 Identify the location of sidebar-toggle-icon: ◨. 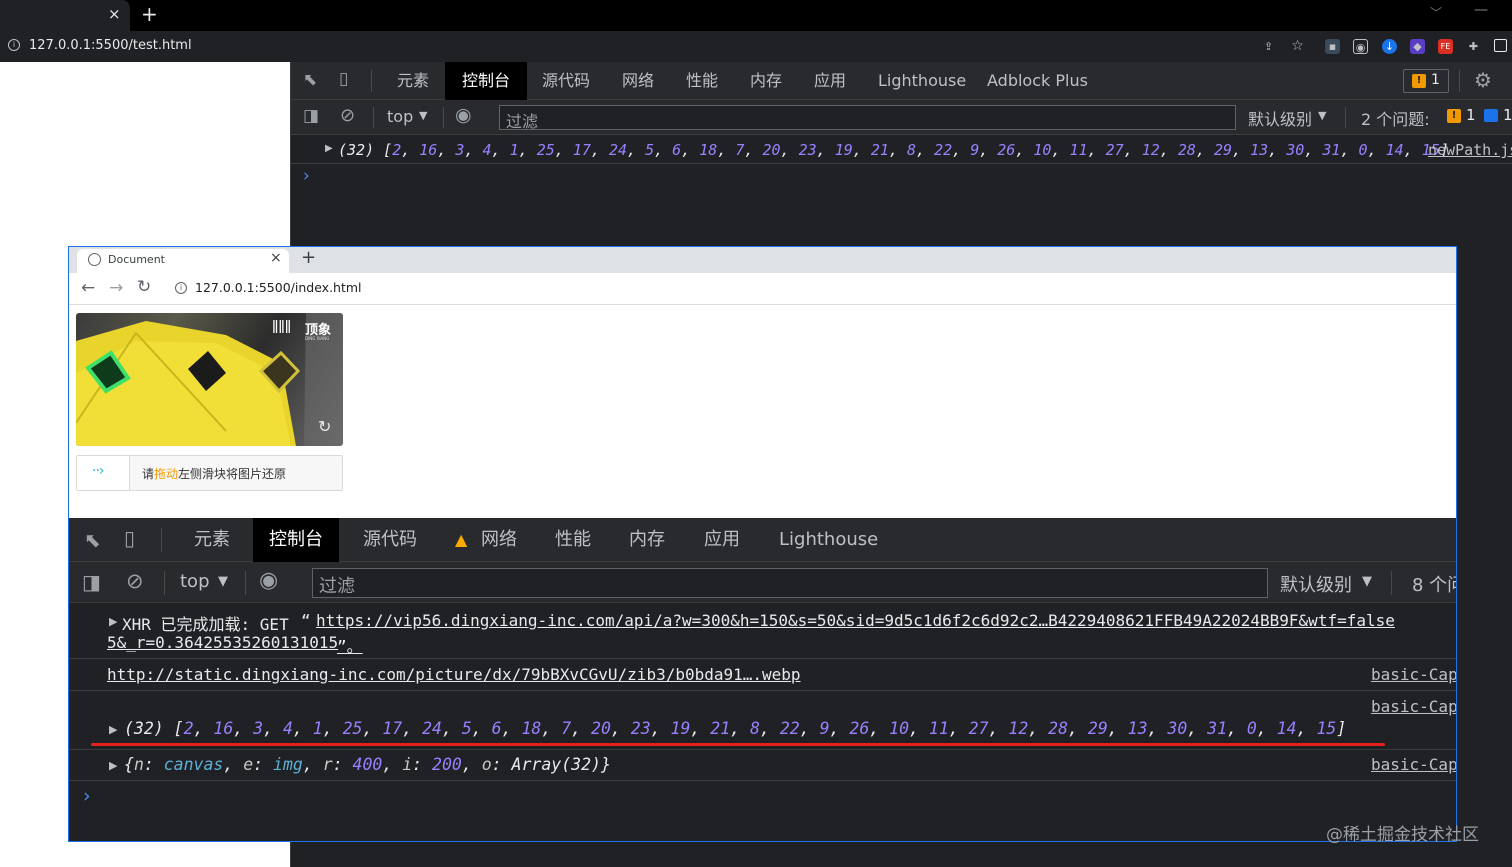
(311, 116).